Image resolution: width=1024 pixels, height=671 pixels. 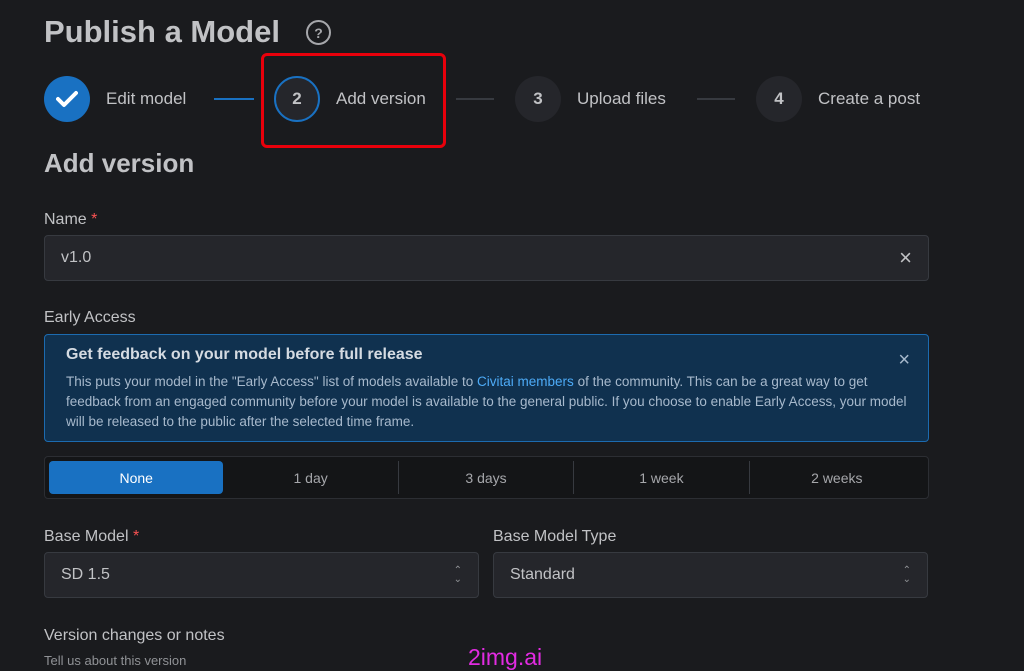 What do you see at coordinates (555, 536) in the screenshot?
I see `base-model-type-label: Base Model Type` at bounding box center [555, 536].